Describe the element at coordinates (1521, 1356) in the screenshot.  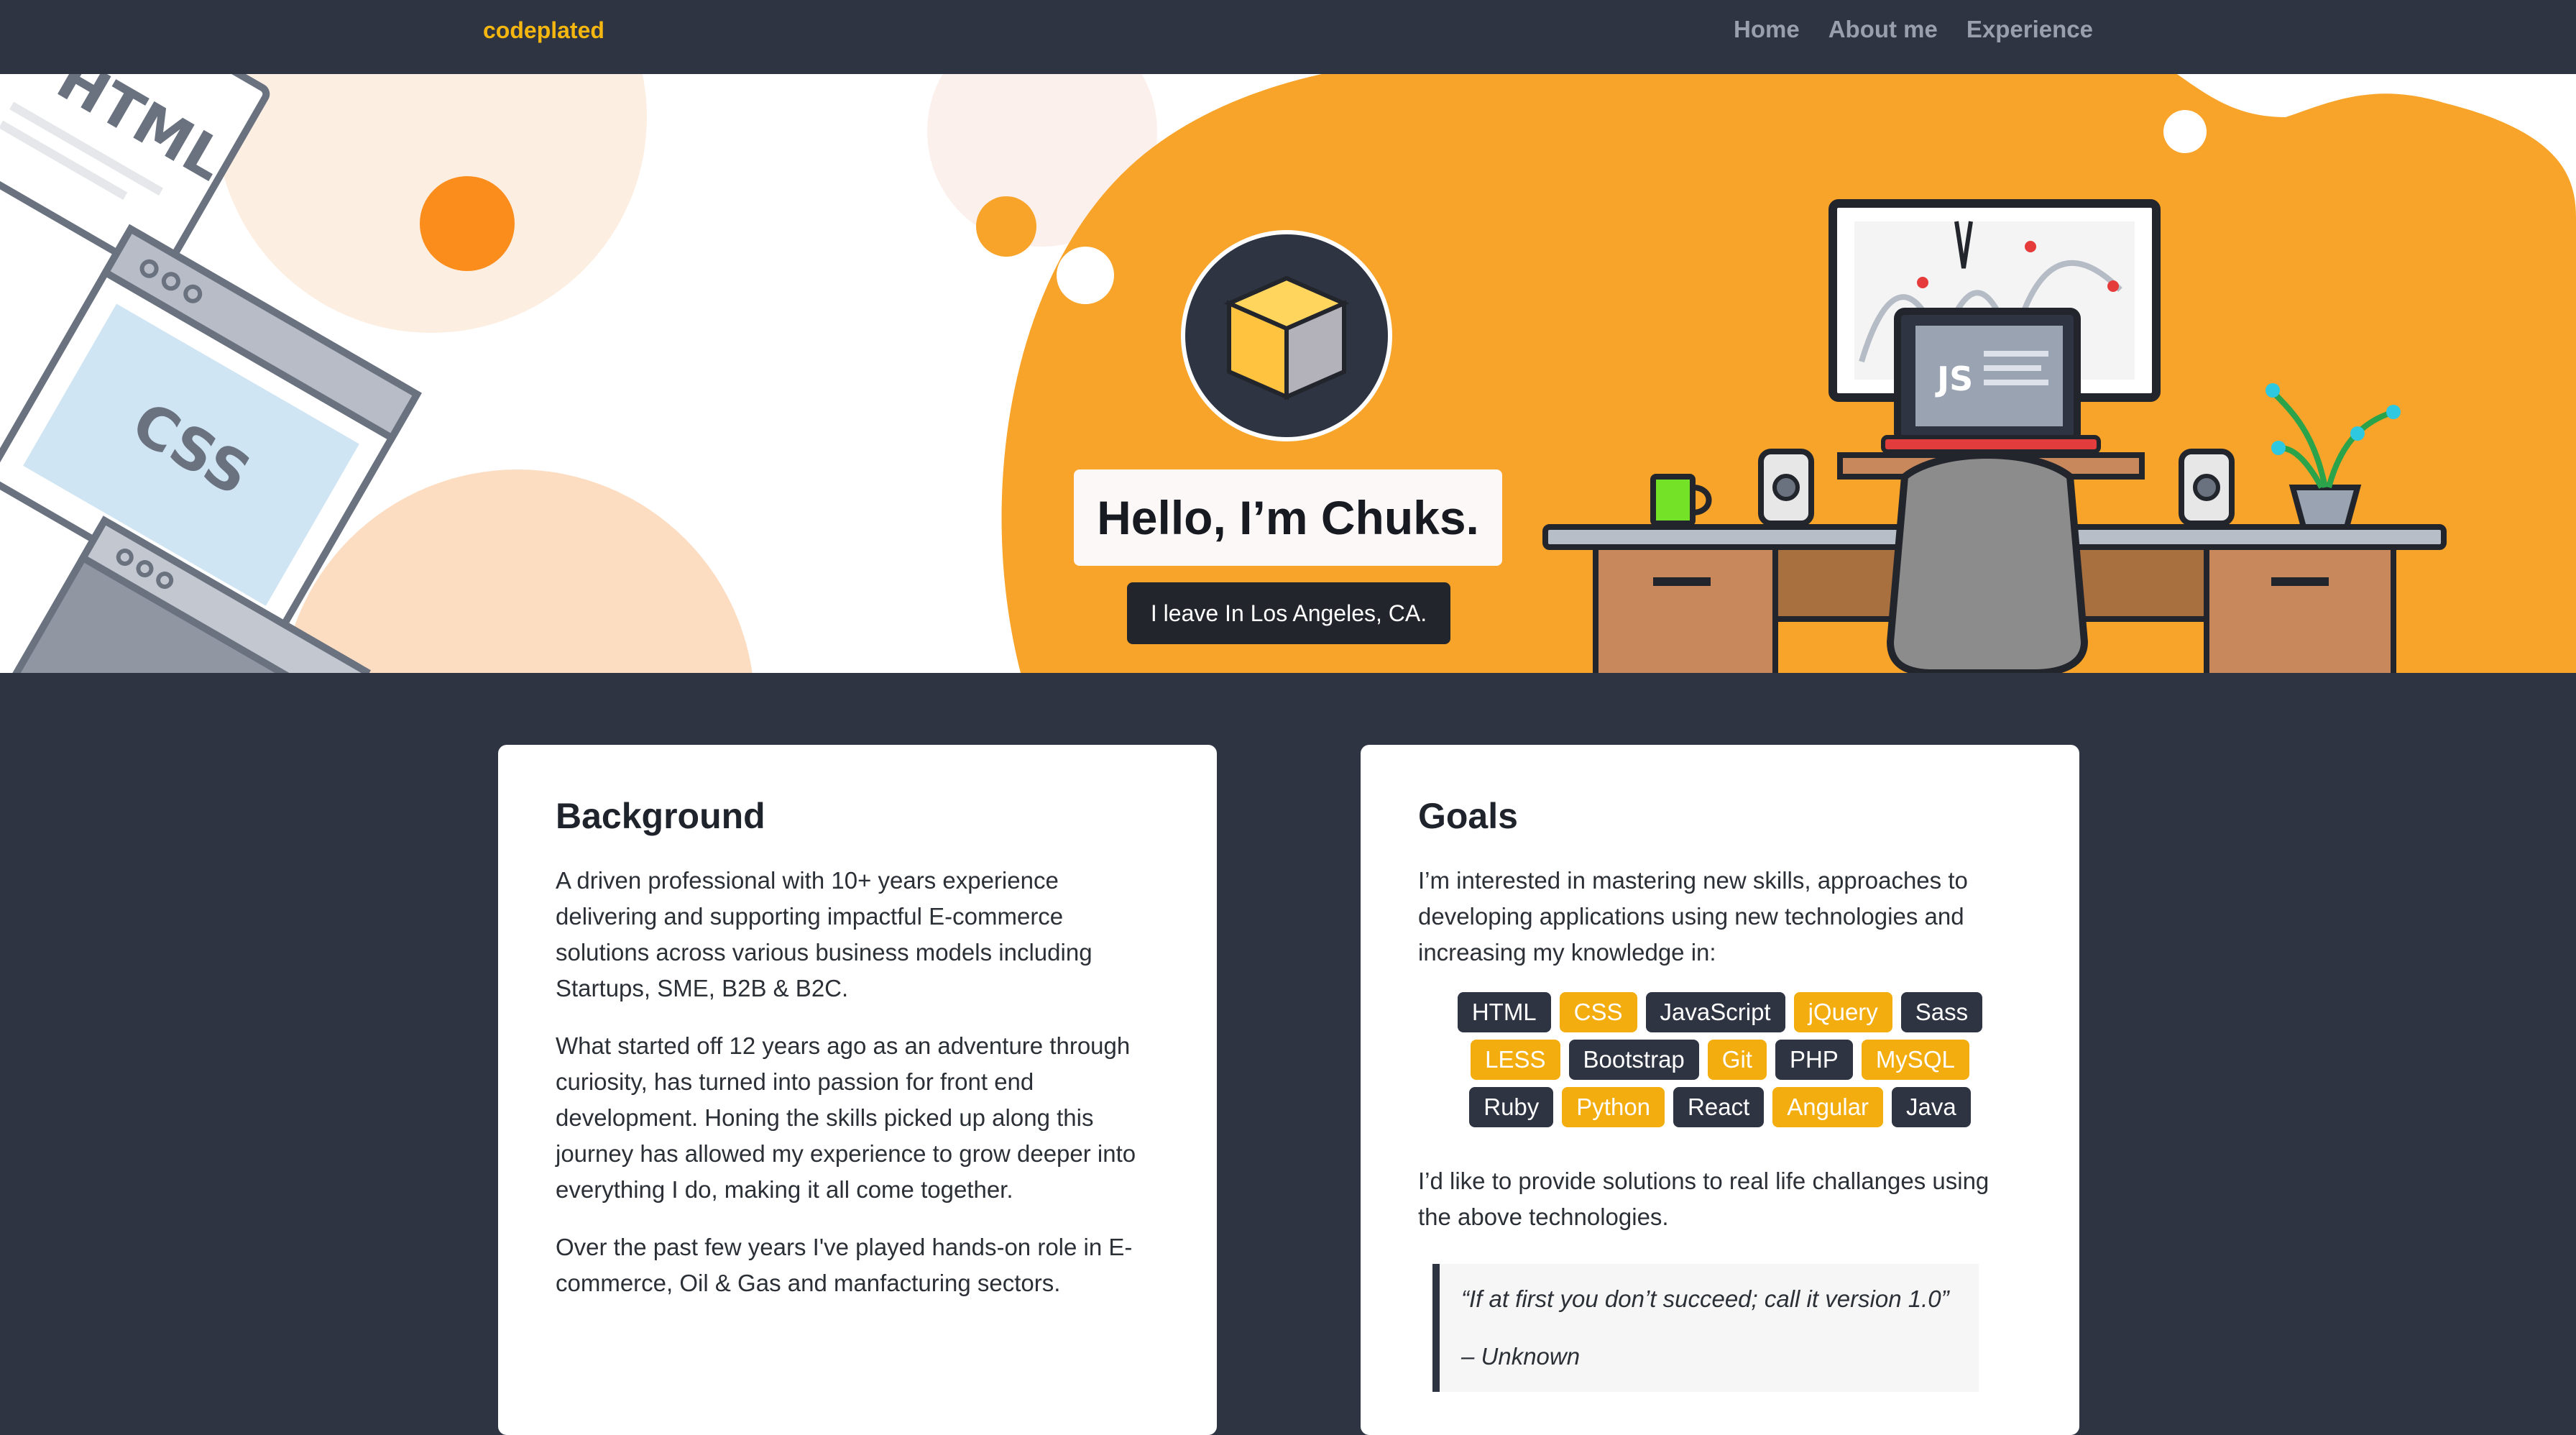
I see `quote-author: – Unknown` at that location.